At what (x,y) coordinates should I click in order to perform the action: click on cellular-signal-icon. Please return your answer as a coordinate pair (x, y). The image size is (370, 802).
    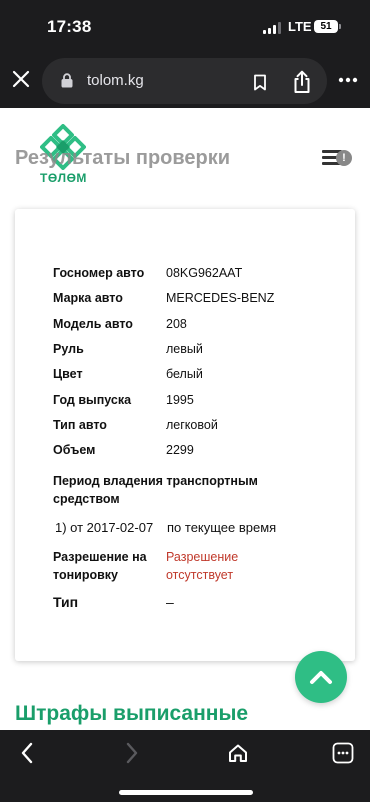
    Looking at the image, I should click on (272, 28).